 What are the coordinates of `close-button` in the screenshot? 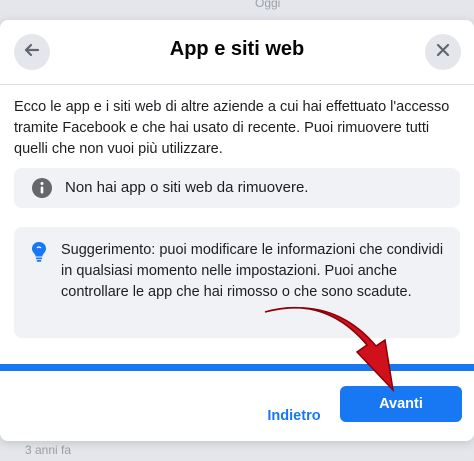 It's located at (443, 52).